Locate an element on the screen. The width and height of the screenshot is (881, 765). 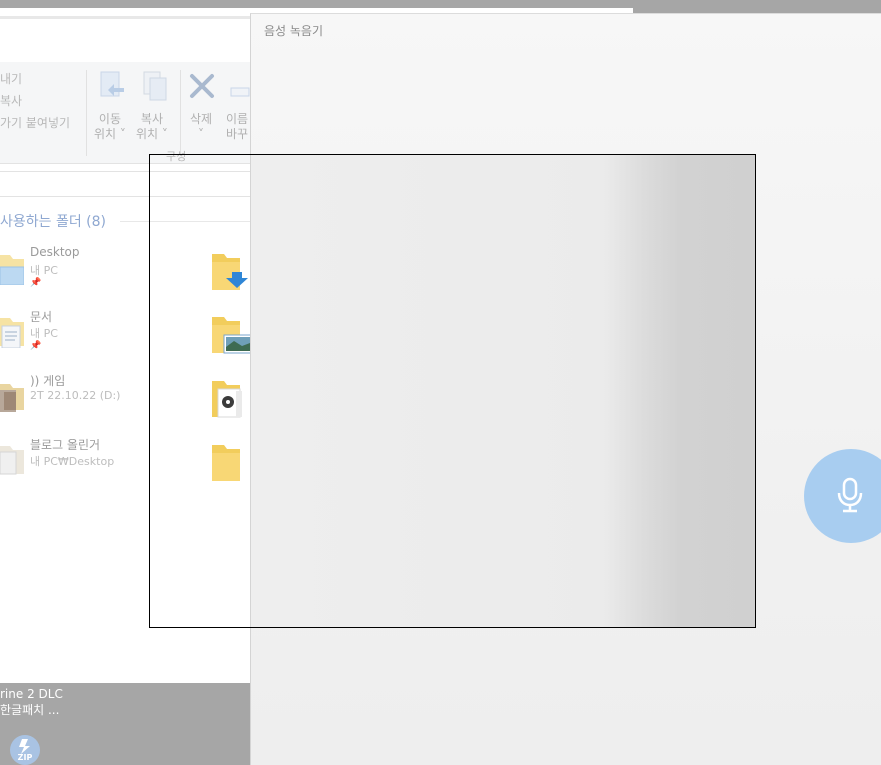
zip-icon: ZIP is located at coordinates (25, 750).